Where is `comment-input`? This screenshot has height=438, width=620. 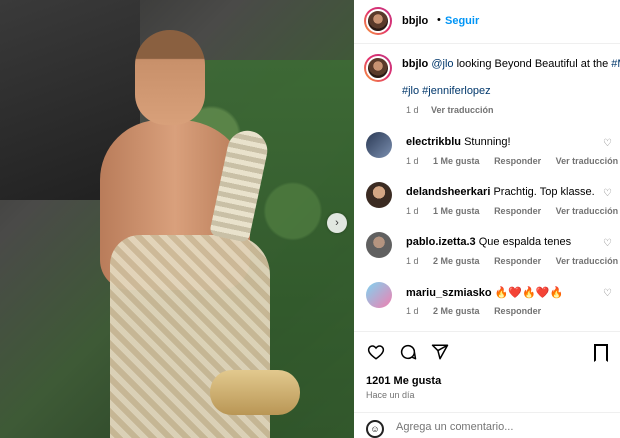
comment-input is located at coordinates (496, 427).